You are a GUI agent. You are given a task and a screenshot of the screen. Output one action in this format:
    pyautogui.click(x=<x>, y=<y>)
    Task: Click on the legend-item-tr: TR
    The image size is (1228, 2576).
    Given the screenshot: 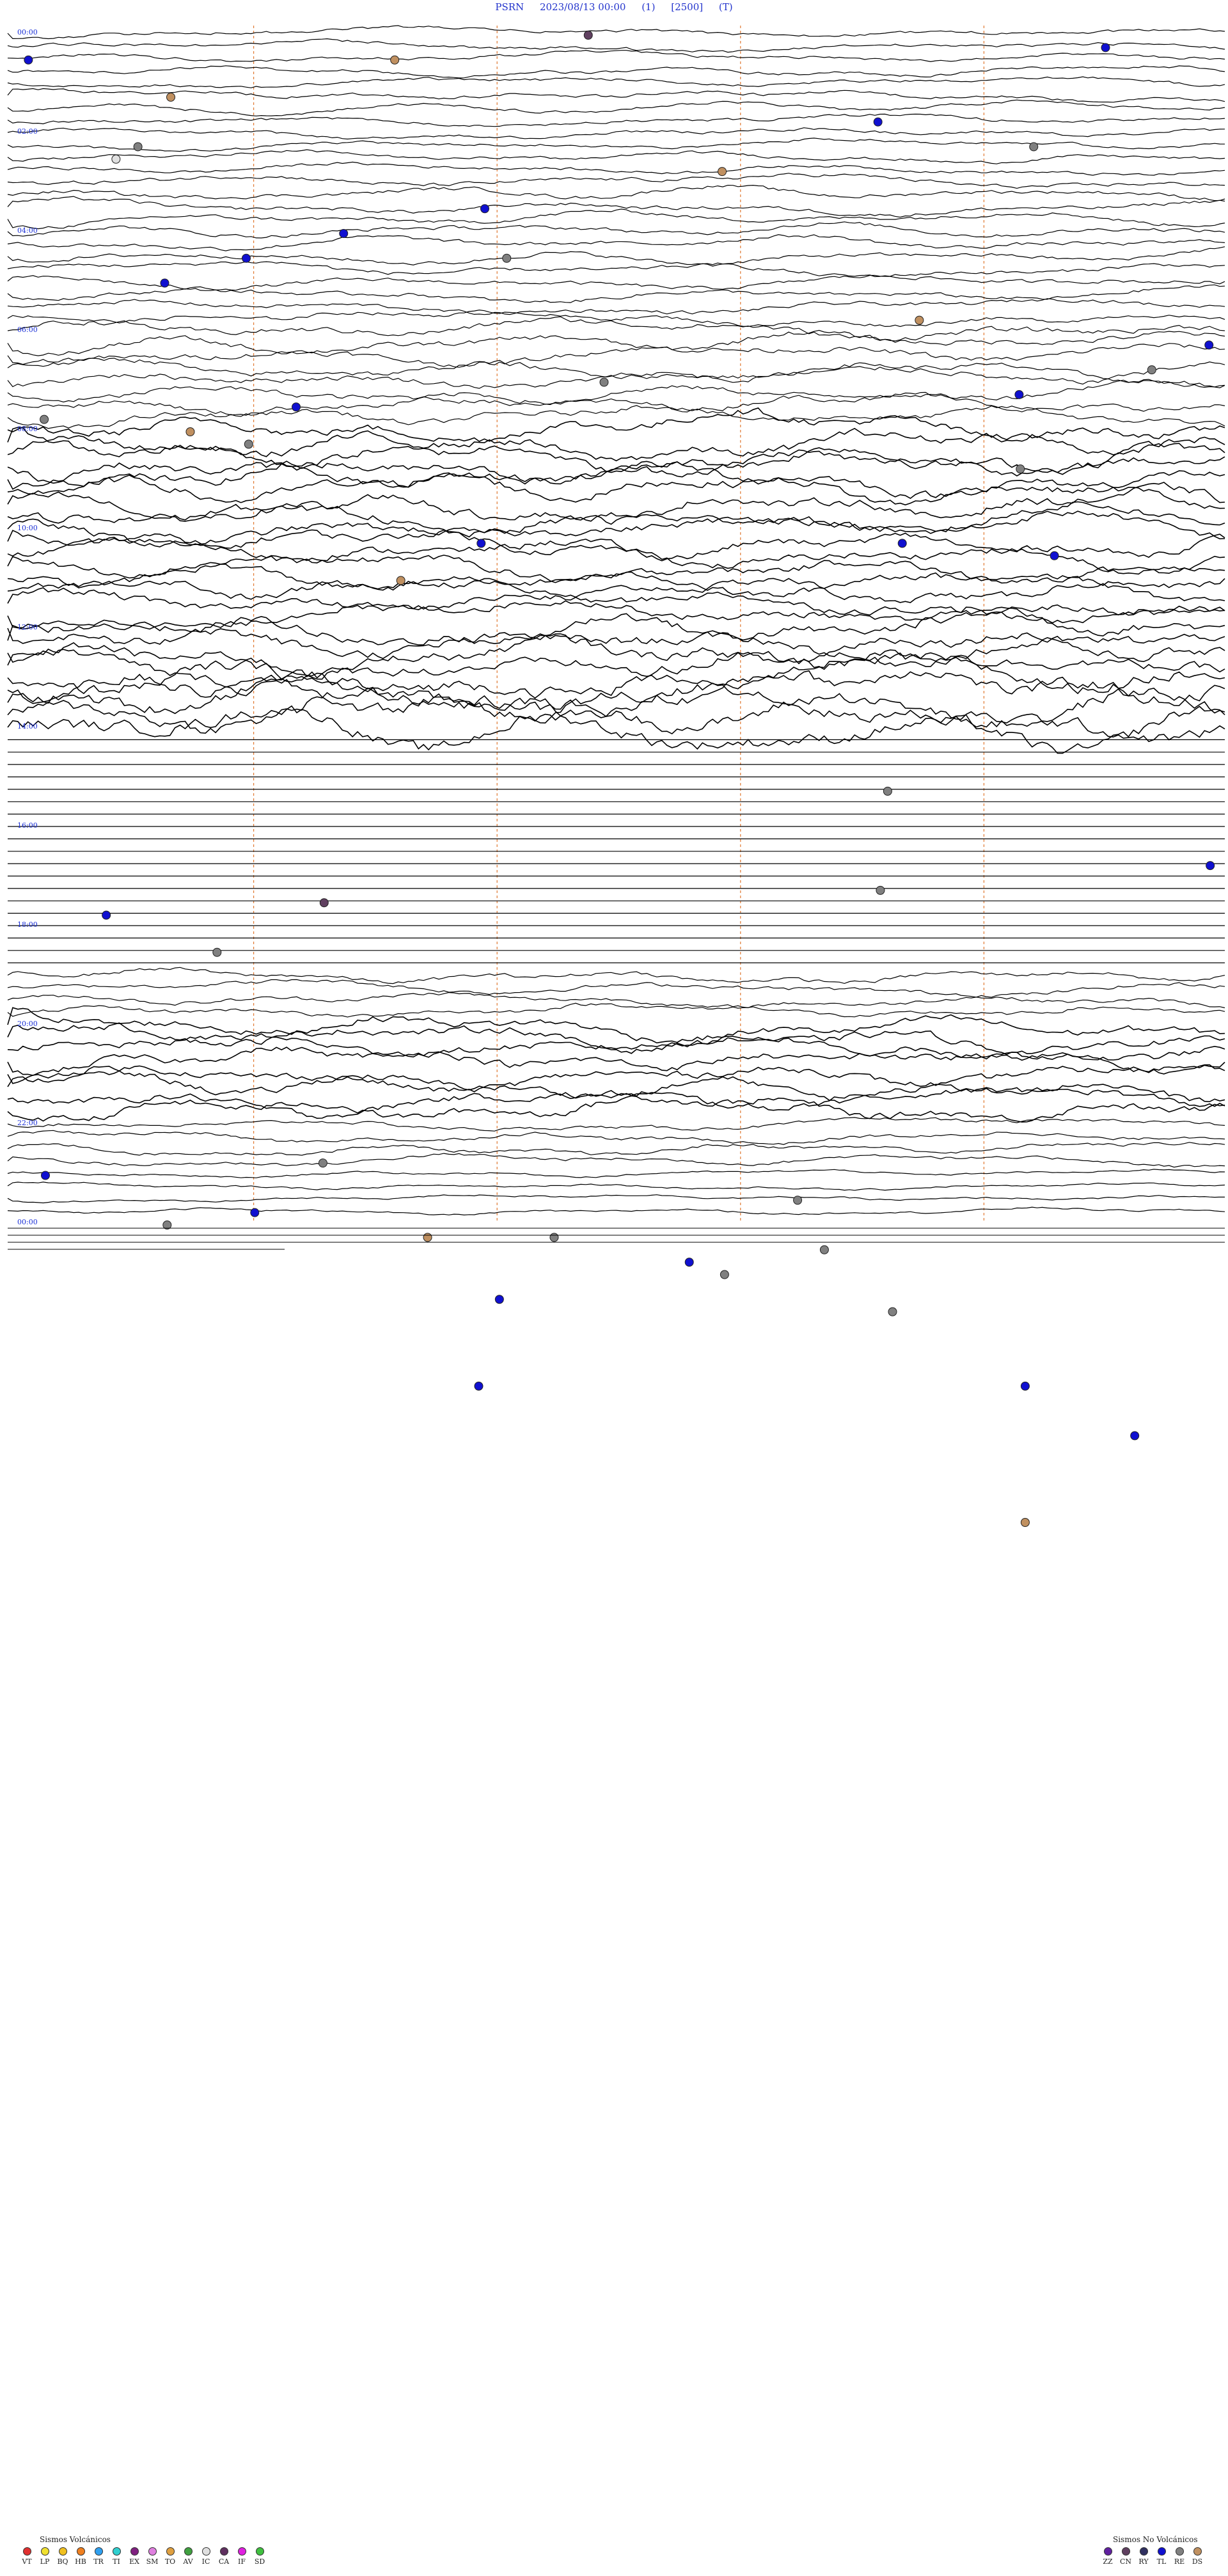 What is the action you would take?
    pyautogui.click(x=98, y=2556)
    